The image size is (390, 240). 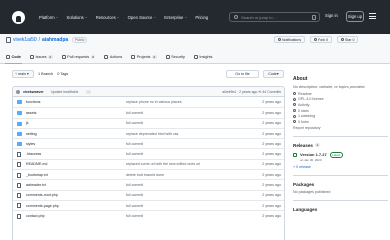 I want to click on nav-item-enterprise: Enterprise ⌄, so click(x=175, y=17).